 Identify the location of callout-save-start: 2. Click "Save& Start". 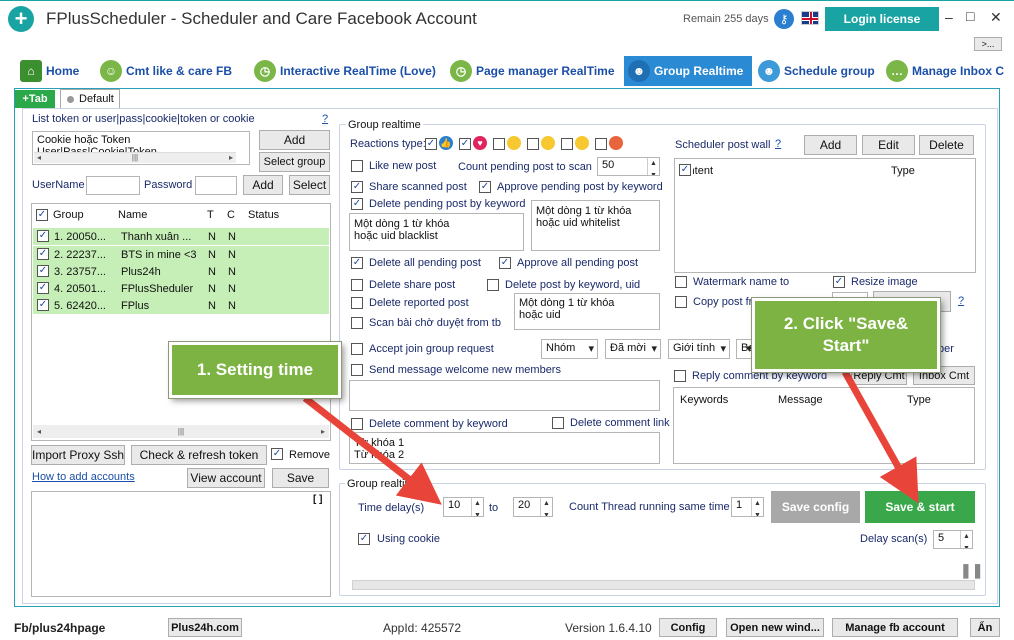
(846, 335).